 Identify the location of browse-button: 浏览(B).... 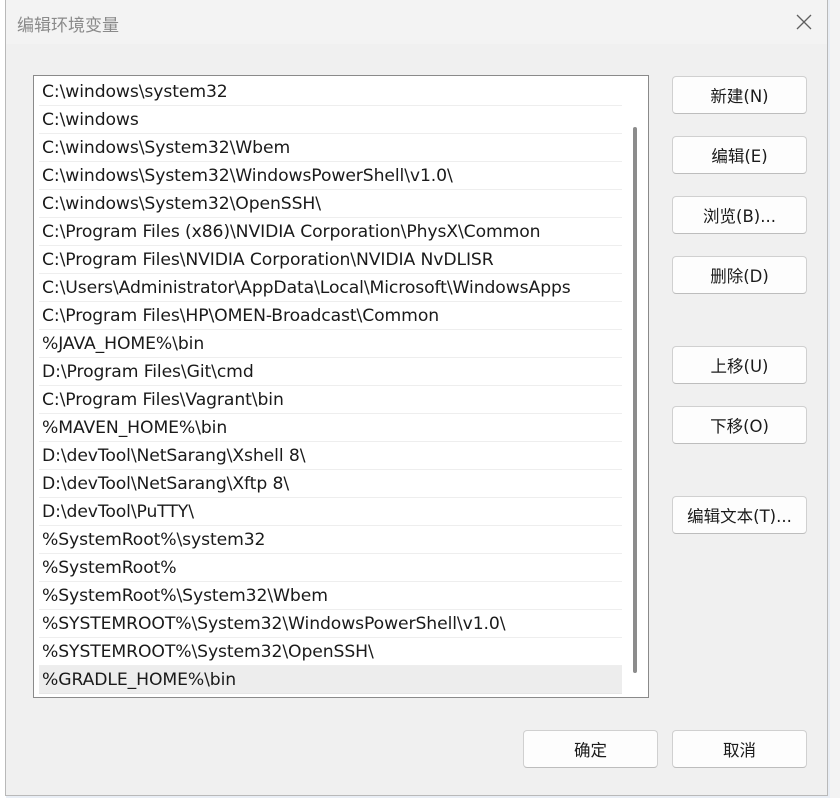
(739, 215).